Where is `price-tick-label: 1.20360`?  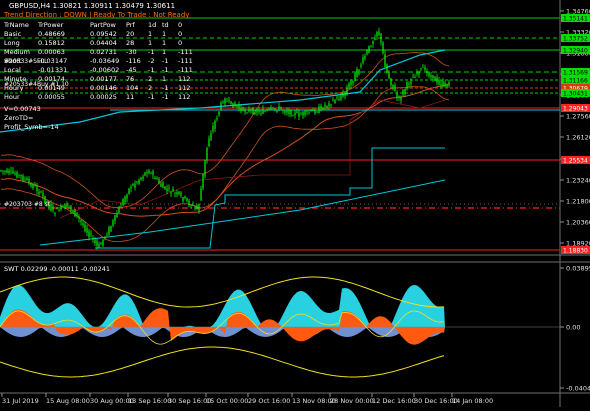 price-tick-label: 1.20360 is located at coordinates (578, 223).